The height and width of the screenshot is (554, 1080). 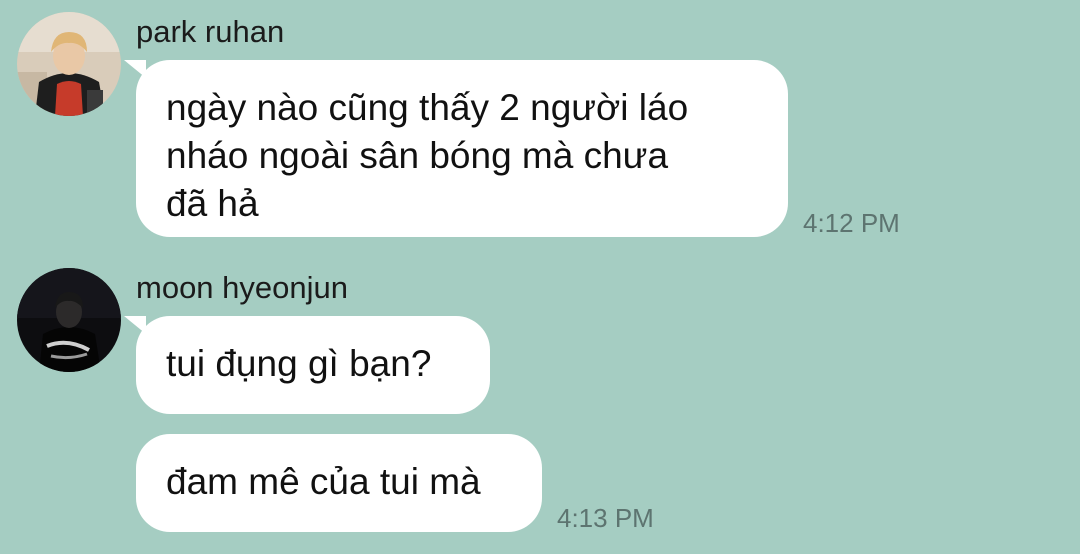 I want to click on avatar-park-ruhan, so click(x=69, y=64).